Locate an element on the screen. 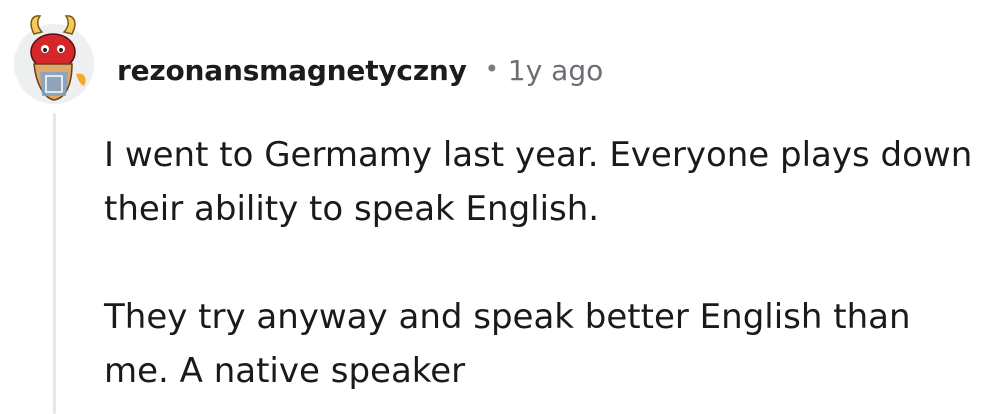 This screenshot has height=414, width=991. comment-meta: rezonansmagnetyczny • 1y ago is located at coordinates (360, 70).